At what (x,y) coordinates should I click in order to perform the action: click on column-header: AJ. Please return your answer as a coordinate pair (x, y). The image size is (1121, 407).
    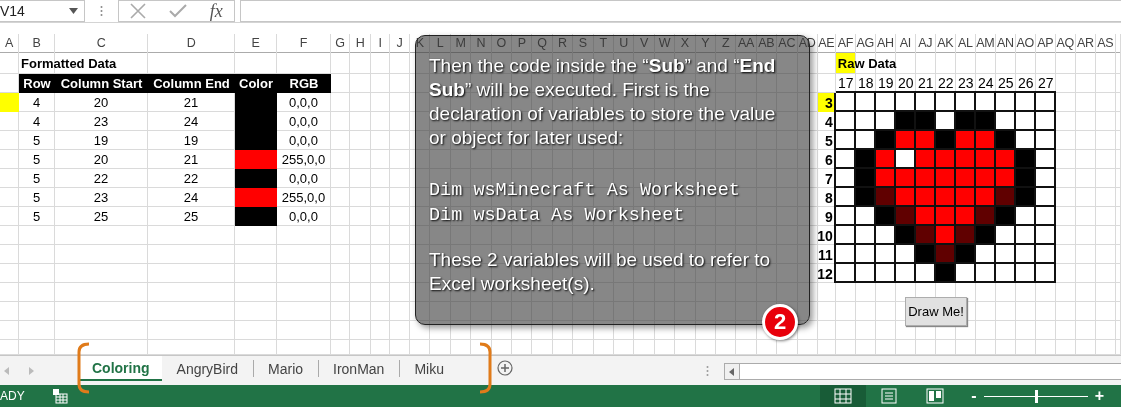
    Looking at the image, I should click on (925, 43).